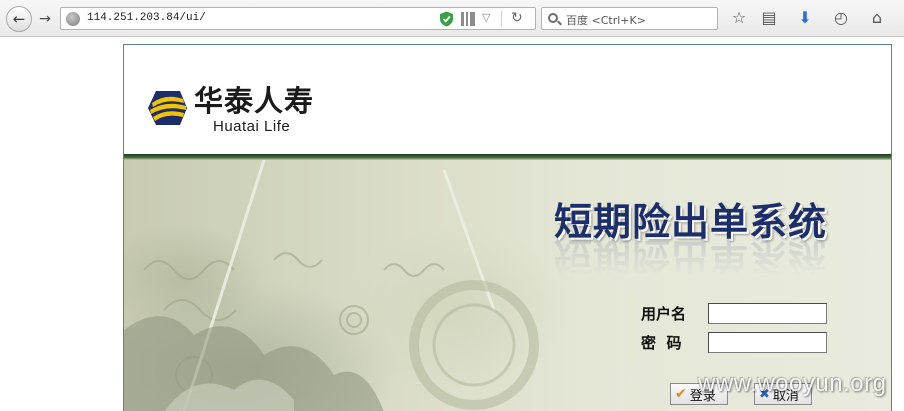 This screenshot has height=411, width=904. I want to click on url-bar: 114.251.203.84/ui/ ▽ ↻, so click(298, 18).